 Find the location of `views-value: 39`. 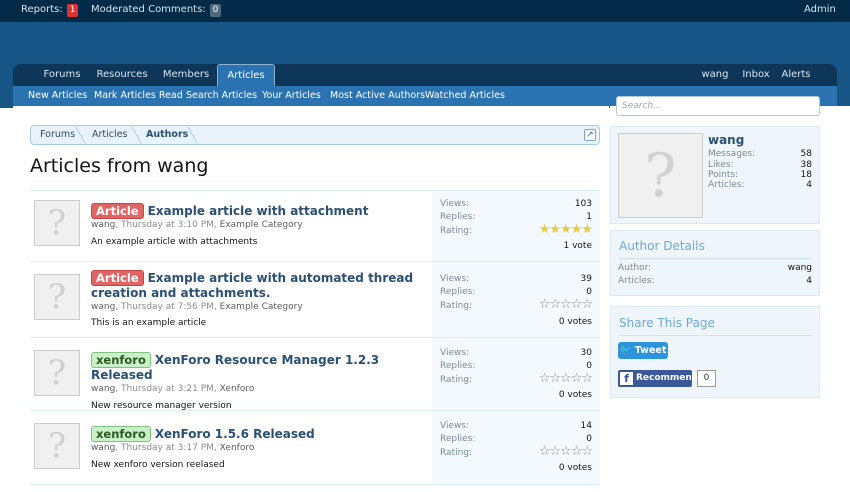

views-value: 39 is located at coordinates (586, 279).